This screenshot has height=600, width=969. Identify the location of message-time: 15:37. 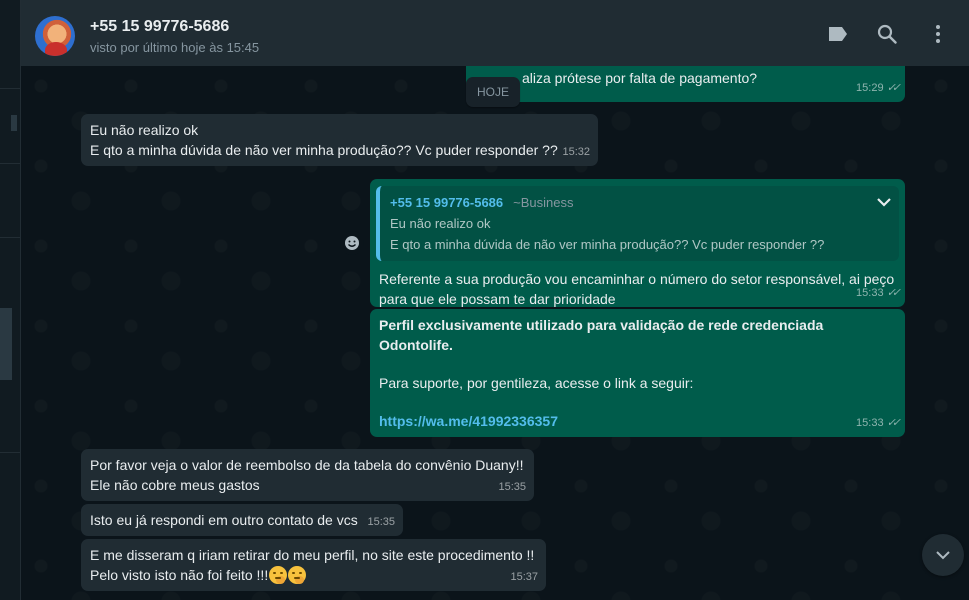
(524, 577).